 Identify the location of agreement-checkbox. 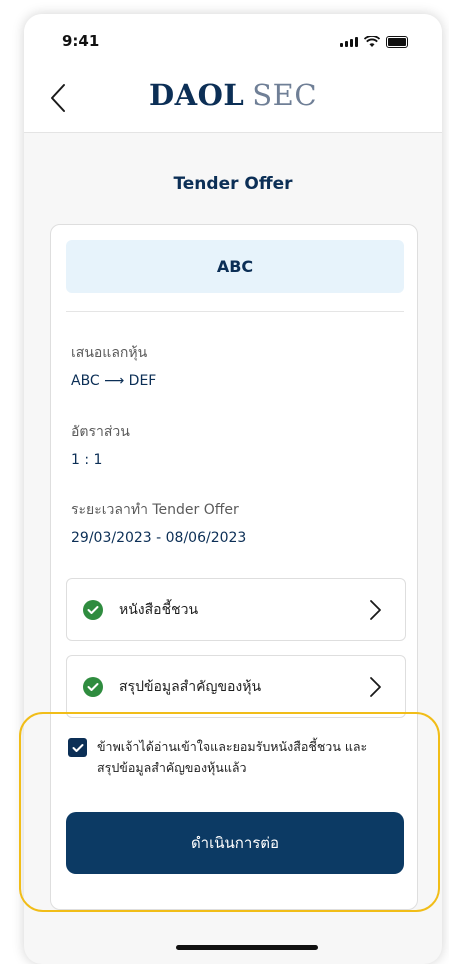
(77, 747).